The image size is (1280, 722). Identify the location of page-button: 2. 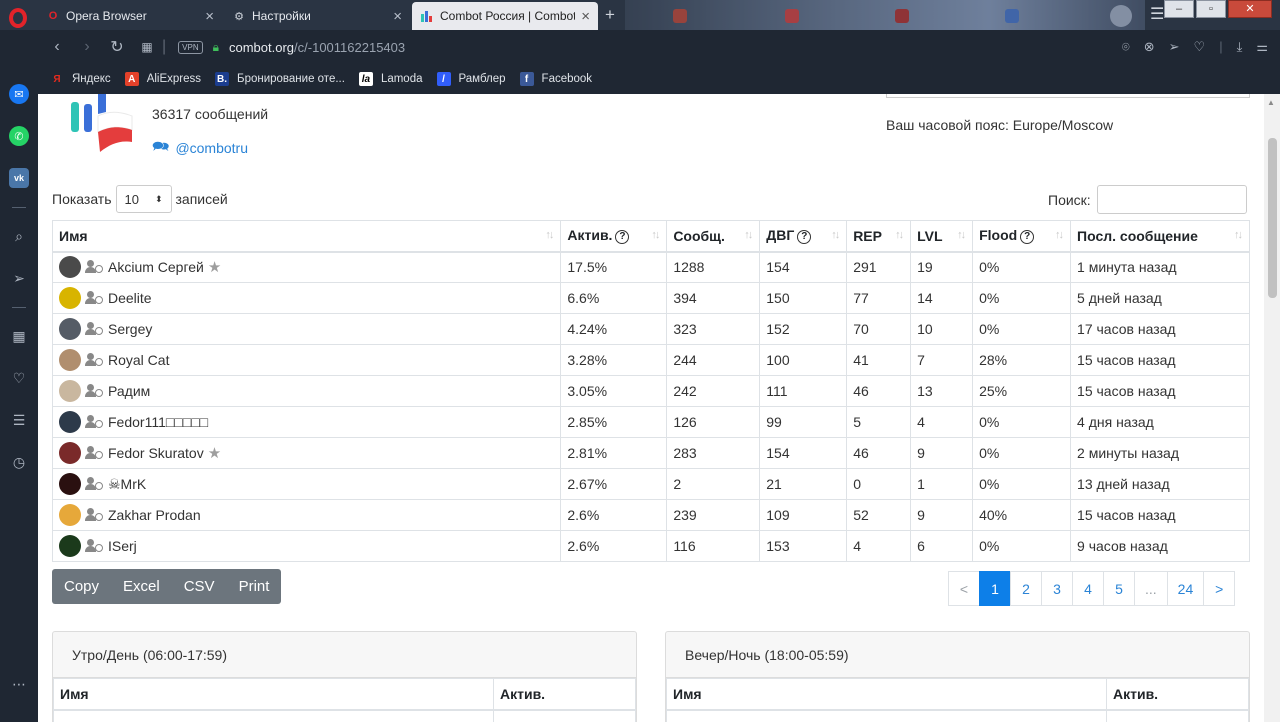
(1026, 588).